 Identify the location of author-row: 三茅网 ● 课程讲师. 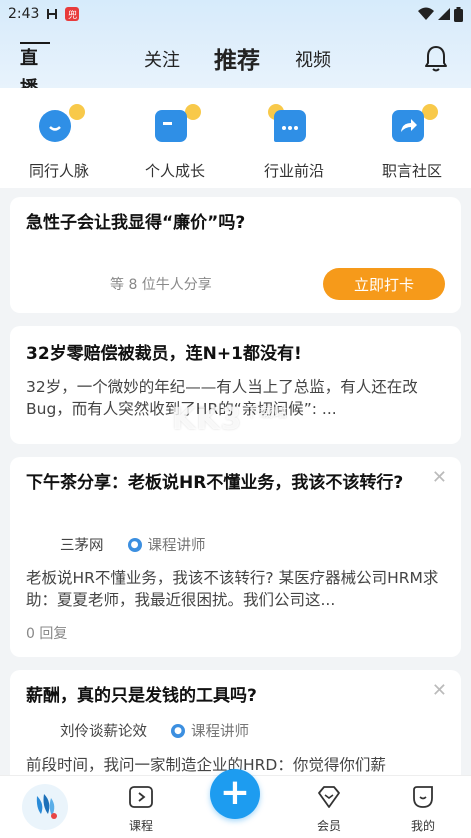
(133, 544).